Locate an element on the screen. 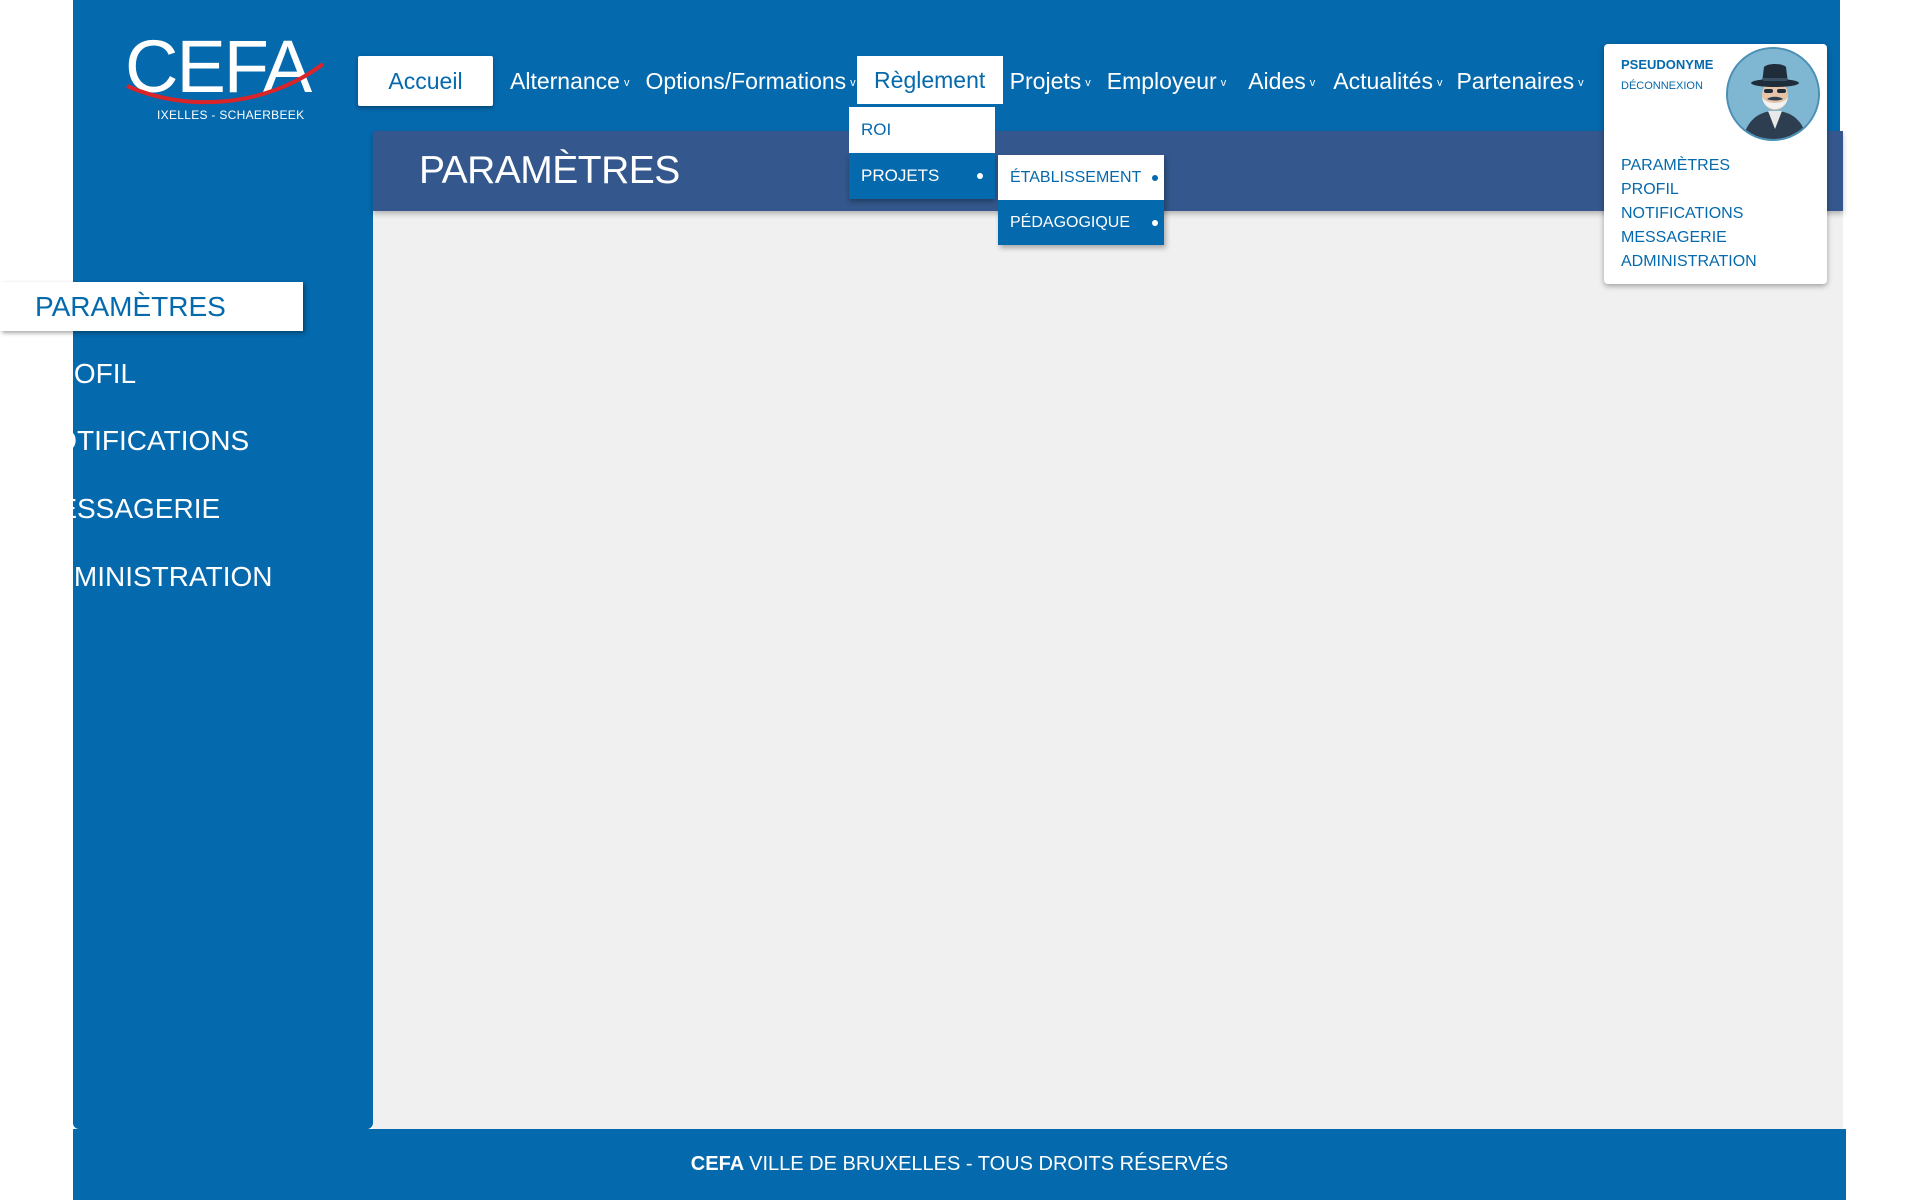 This screenshot has height=1200, width=1920. submenu-item-label: ÉTABLISSEMENT is located at coordinates (1076, 177).